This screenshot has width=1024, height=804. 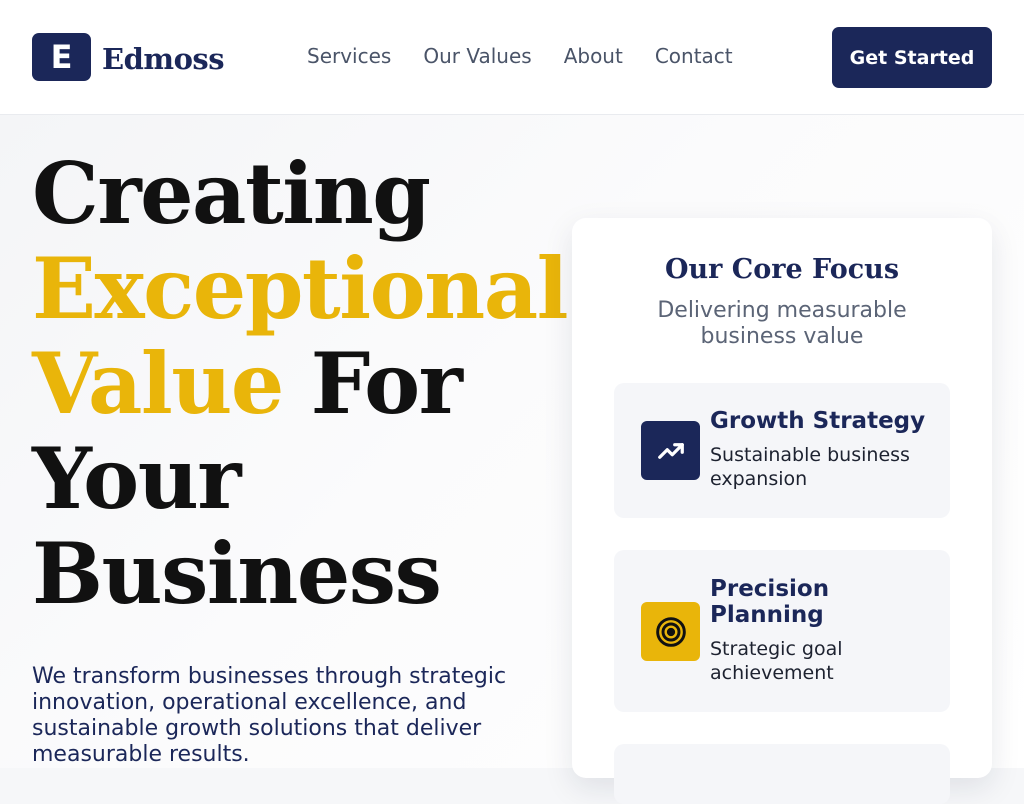 I want to click on focus-item-title: Precision Planning, so click(x=770, y=602).